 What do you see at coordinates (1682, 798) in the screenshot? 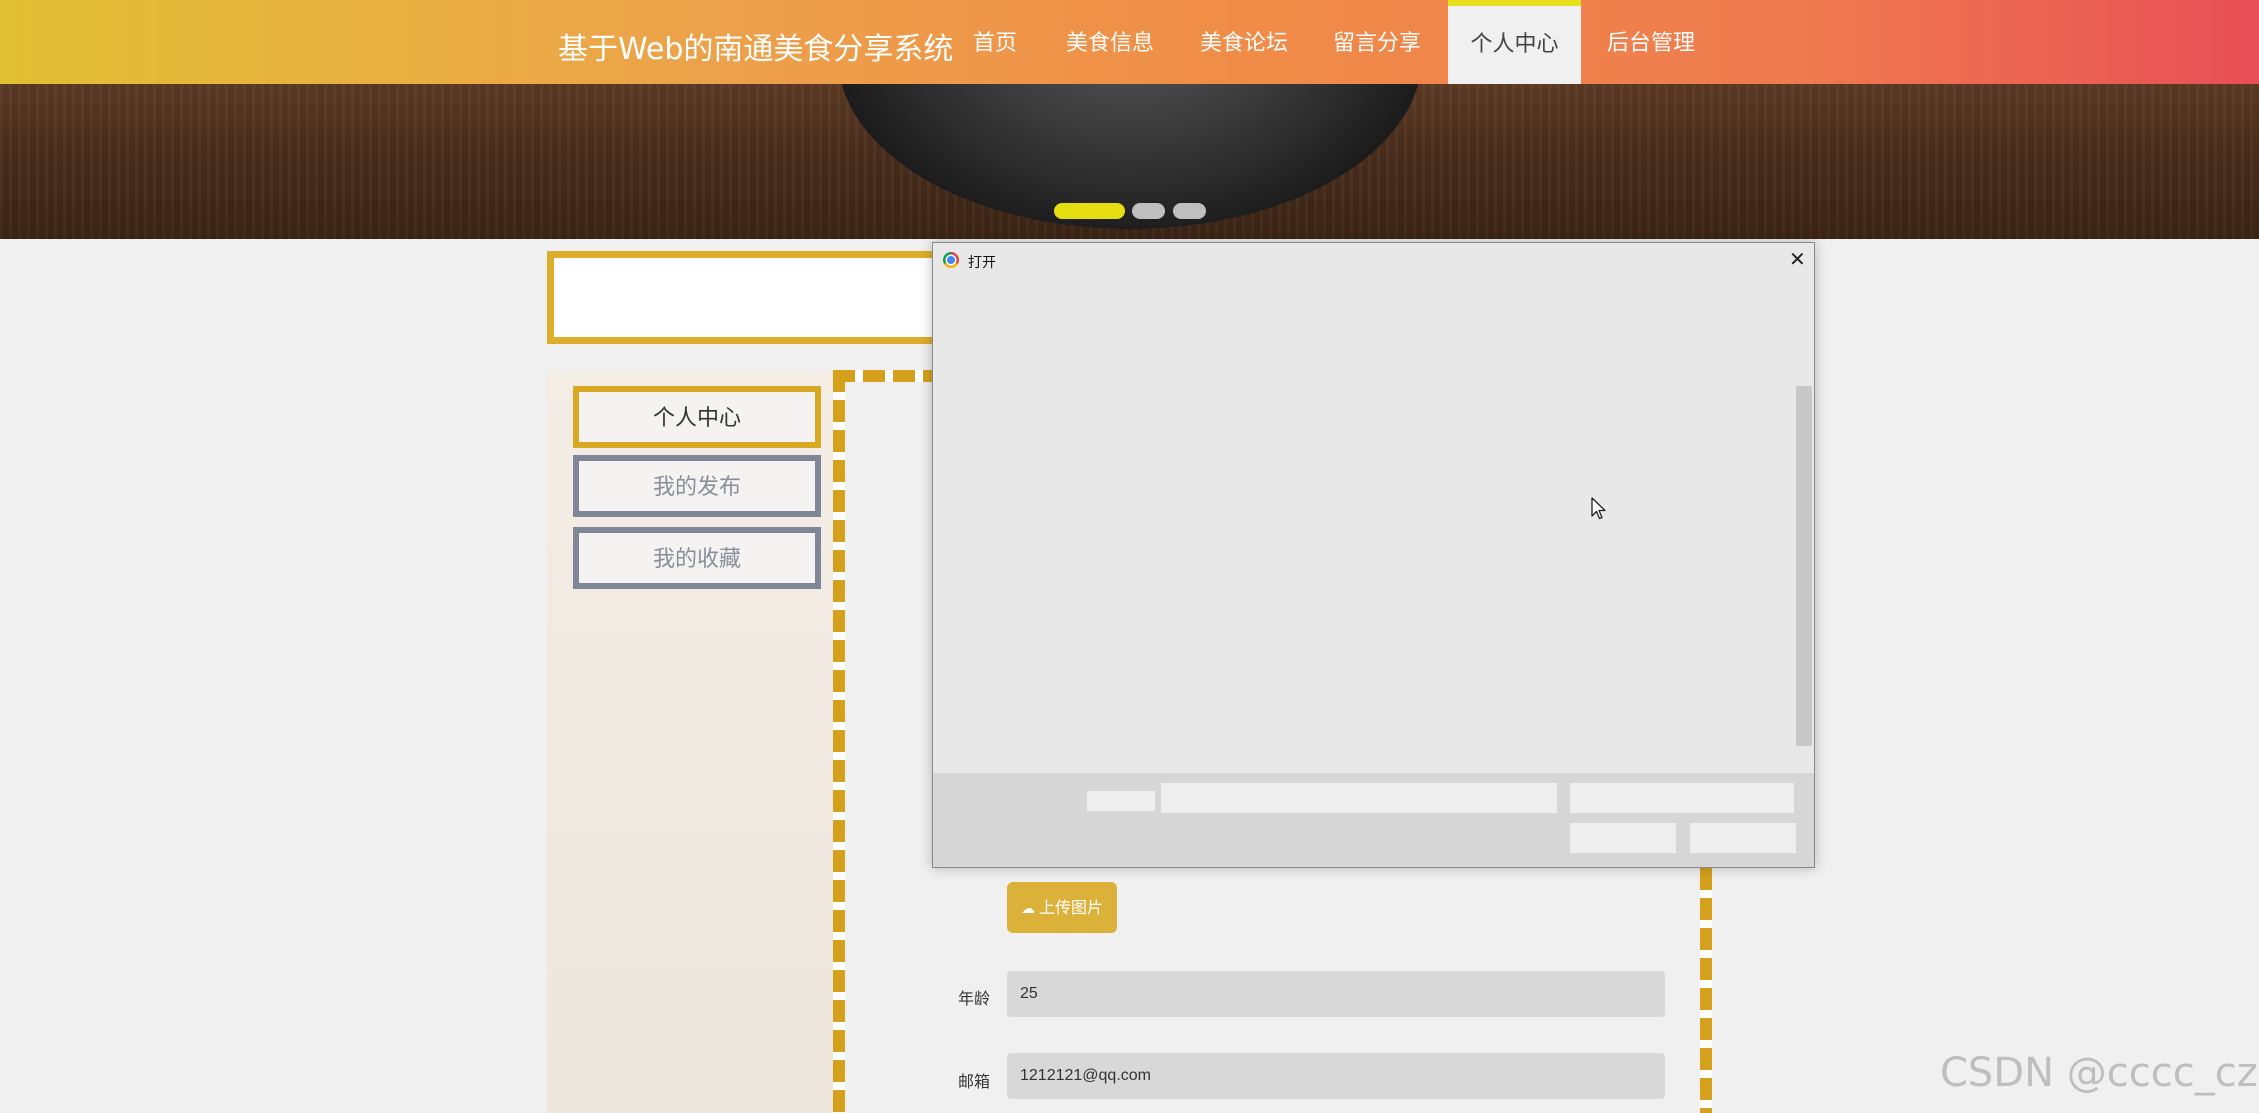
I see `file-type-select` at bounding box center [1682, 798].